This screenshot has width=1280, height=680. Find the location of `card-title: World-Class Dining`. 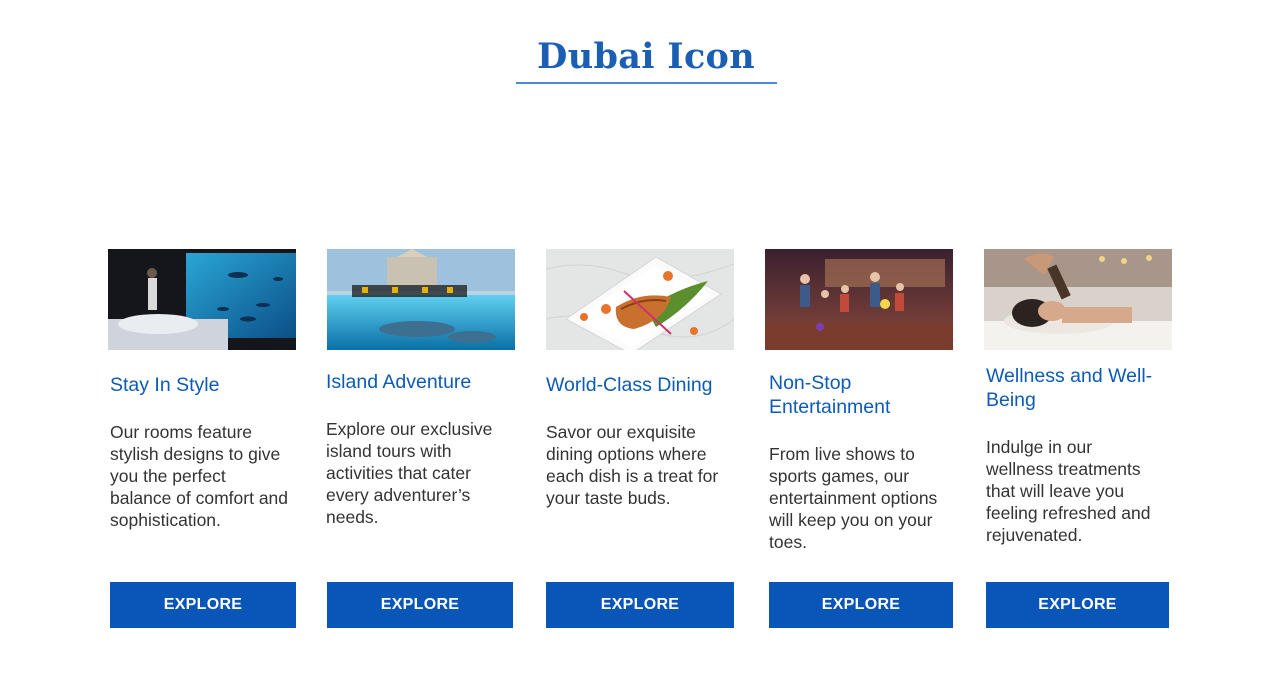

card-title: World-Class Dining is located at coordinates (629, 385).